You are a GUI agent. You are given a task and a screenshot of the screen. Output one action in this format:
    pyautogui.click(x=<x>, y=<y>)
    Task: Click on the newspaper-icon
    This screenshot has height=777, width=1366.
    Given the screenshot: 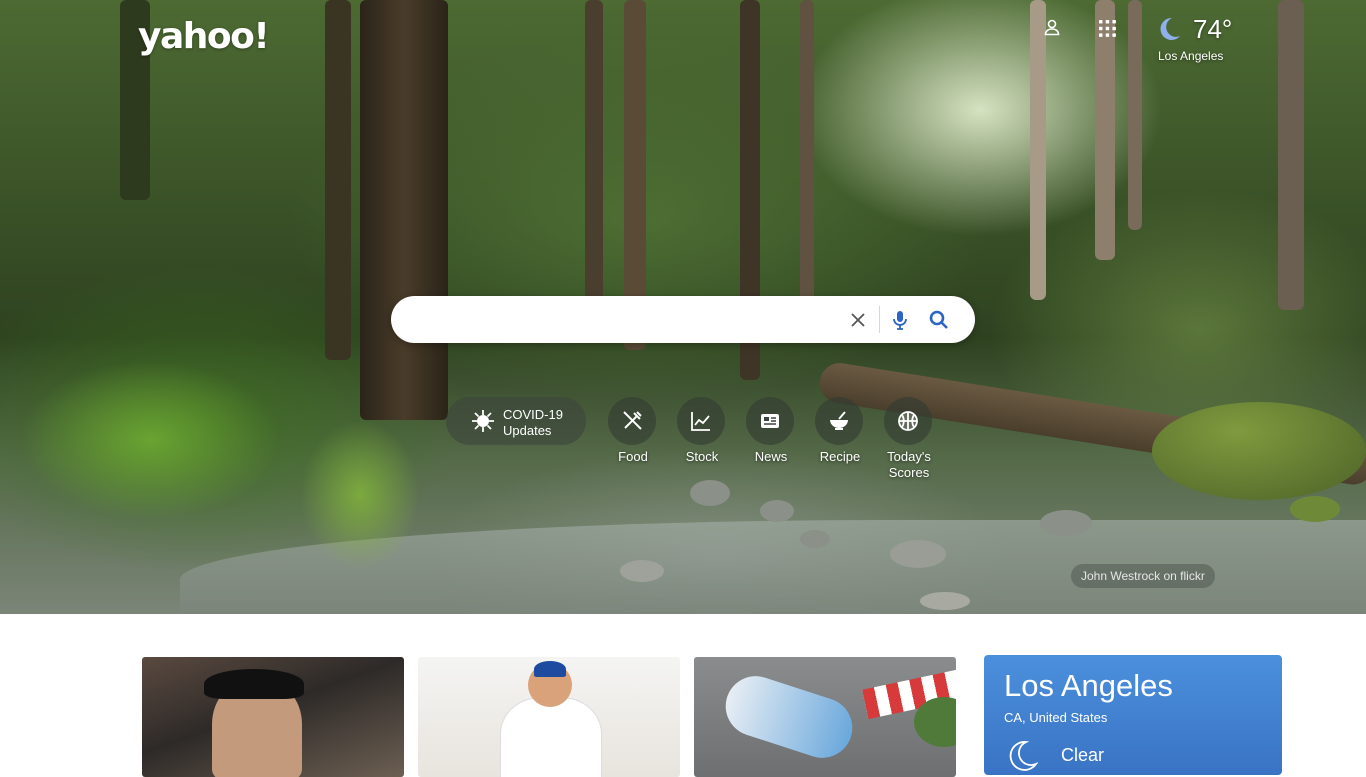 What is the action you would take?
    pyautogui.click(x=770, y=421)
    